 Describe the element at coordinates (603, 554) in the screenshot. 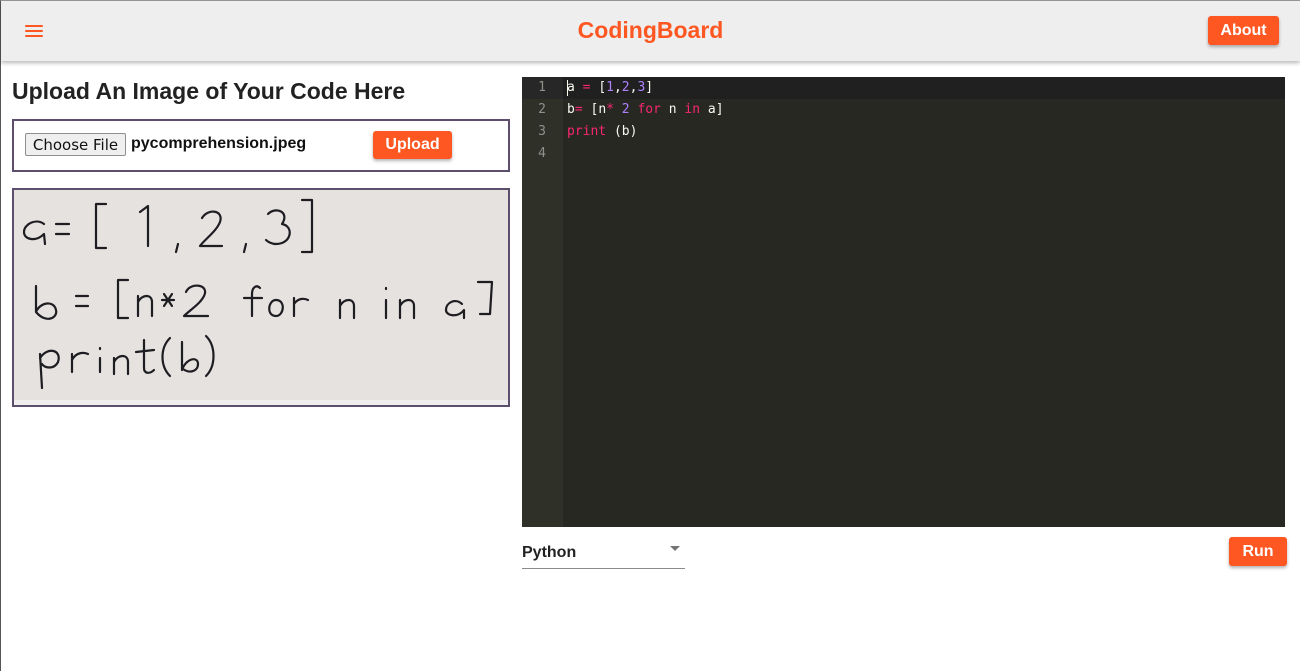

I see `language-select: Python` at that location.